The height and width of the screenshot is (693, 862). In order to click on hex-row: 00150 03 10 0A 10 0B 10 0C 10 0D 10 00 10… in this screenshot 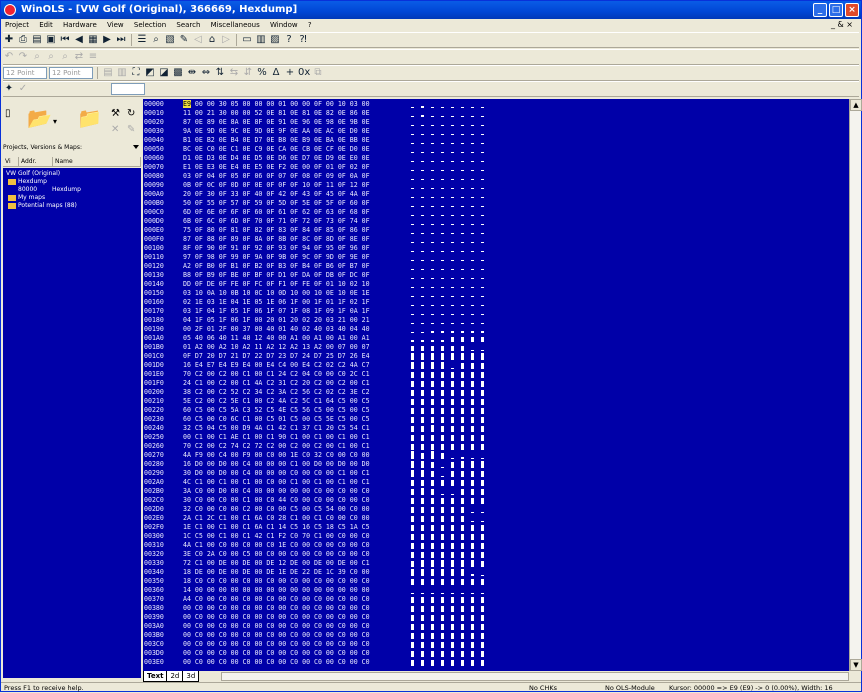, I will do `click(496, 293)`.